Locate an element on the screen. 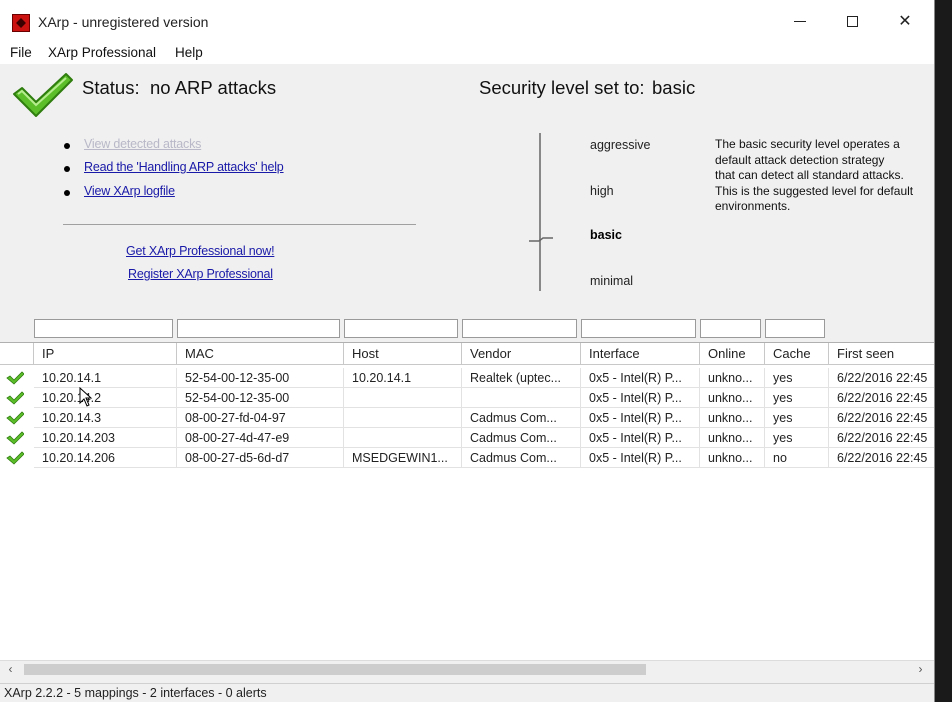 The height and width of the screenshot is (702, 952). column-header-ip: IP is located at coordinates (105, 354).